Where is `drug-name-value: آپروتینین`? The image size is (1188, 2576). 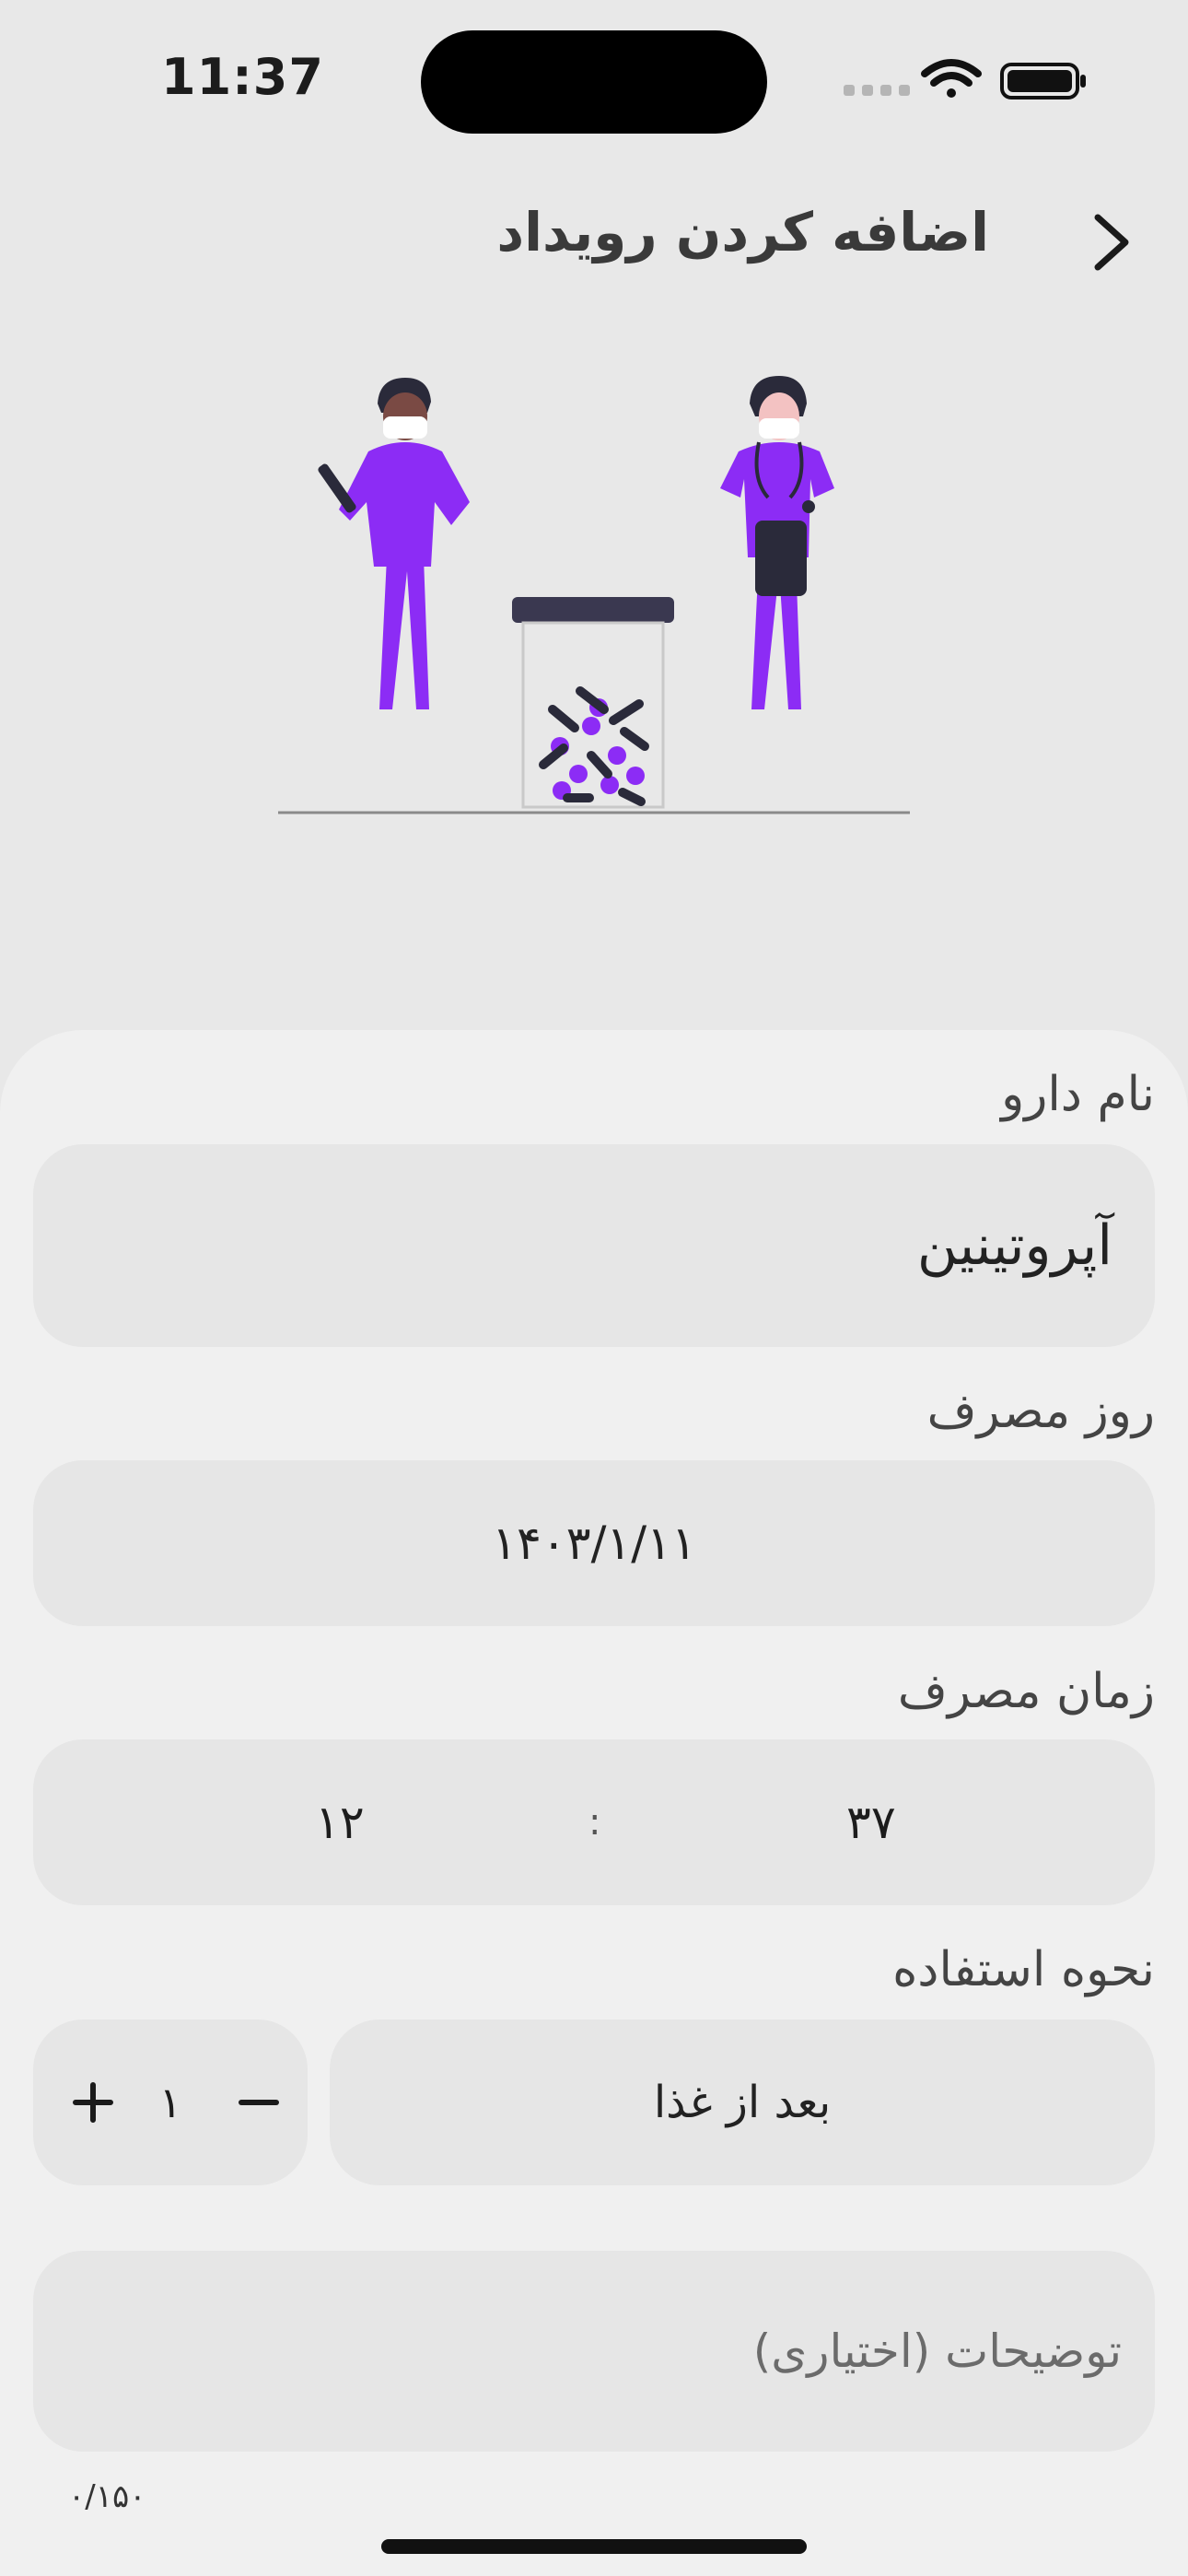
drug-name-value: آپروتینین is located at coordinates (1014, 1245).